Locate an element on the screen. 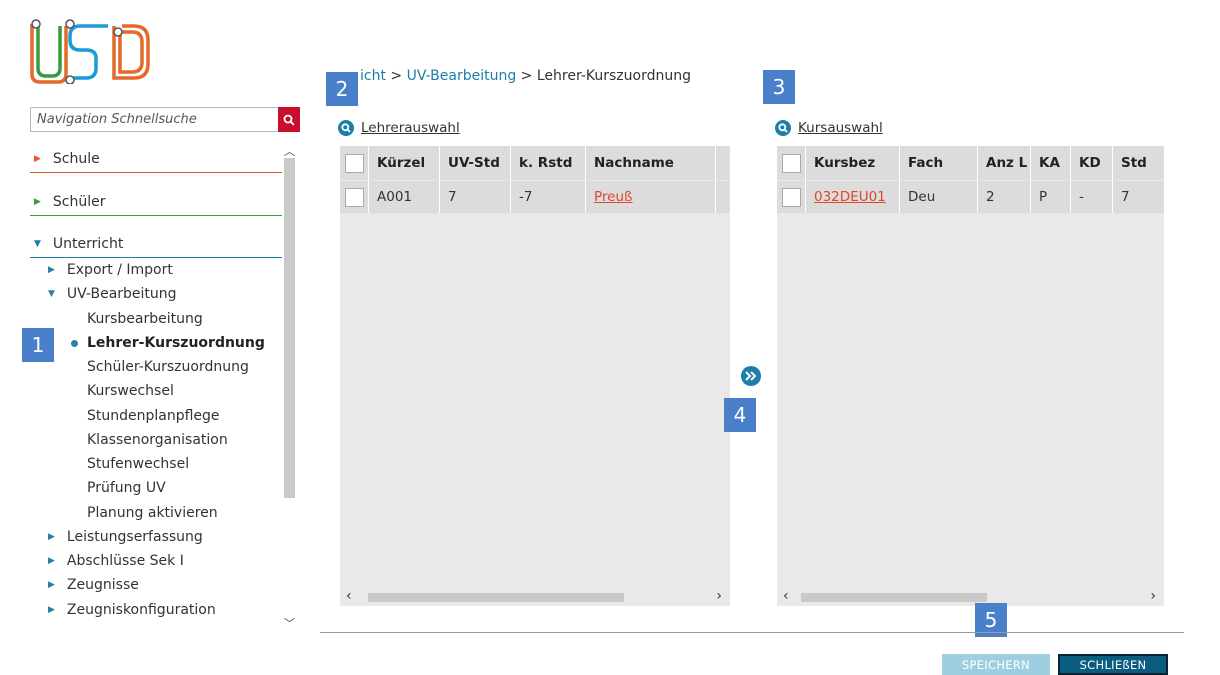 The width and height of the screenshot is (1220, 675). column-header-kuerzel: Kürzel is located at coordinates (404, 163).